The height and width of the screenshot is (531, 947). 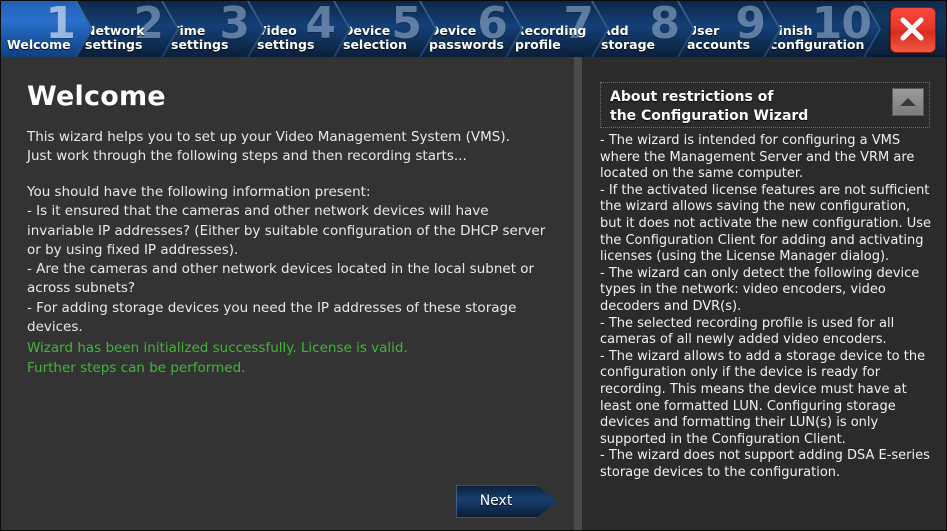 I want to click on wizard-step-label: Welcome, so click(x=39, y=44).